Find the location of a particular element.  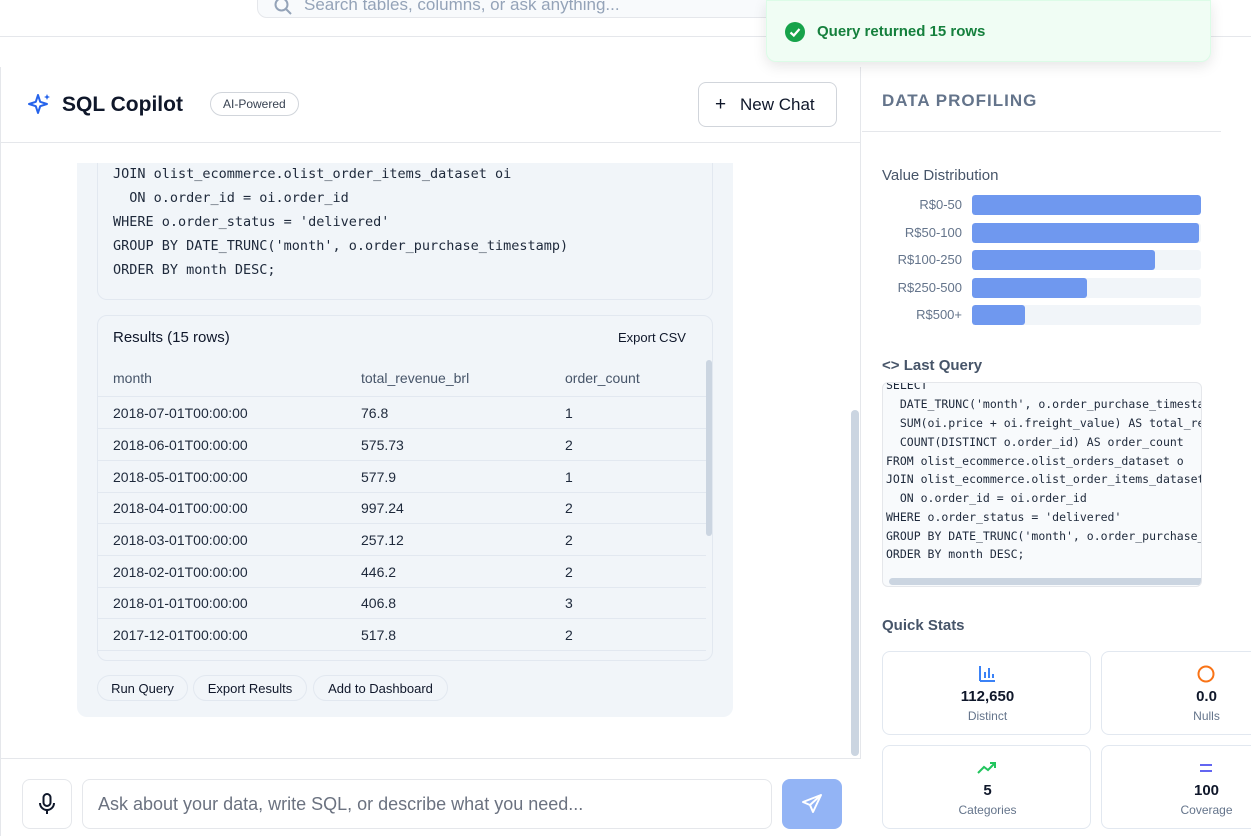

cell-month: 2018-02-01T00:00:00 is located at coordinates (180, 572).